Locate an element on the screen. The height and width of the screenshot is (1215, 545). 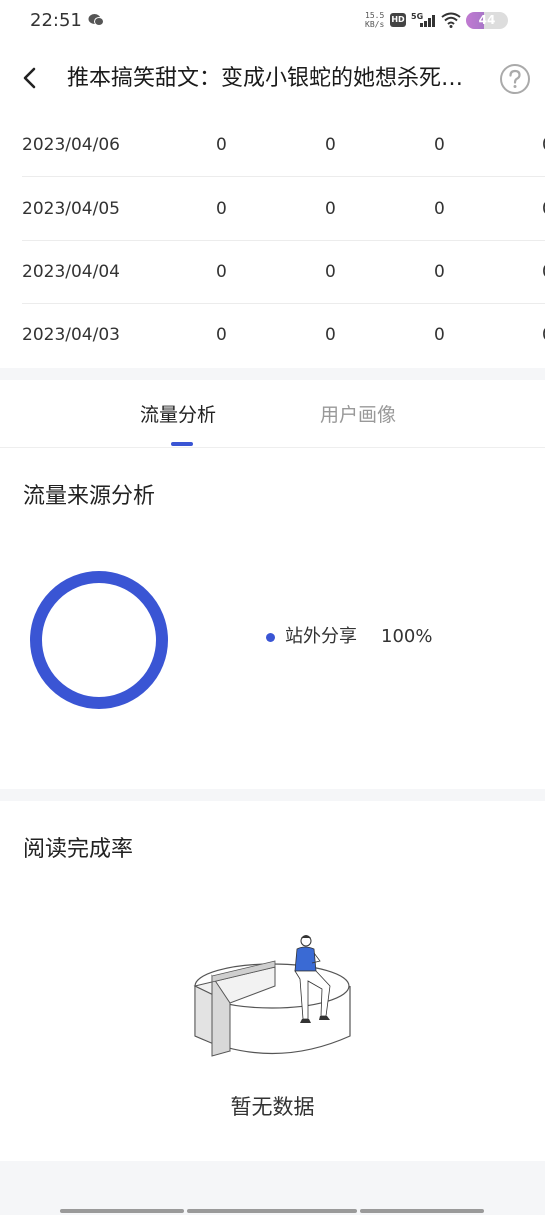
legend-dot is located at coordinates (270, 637).